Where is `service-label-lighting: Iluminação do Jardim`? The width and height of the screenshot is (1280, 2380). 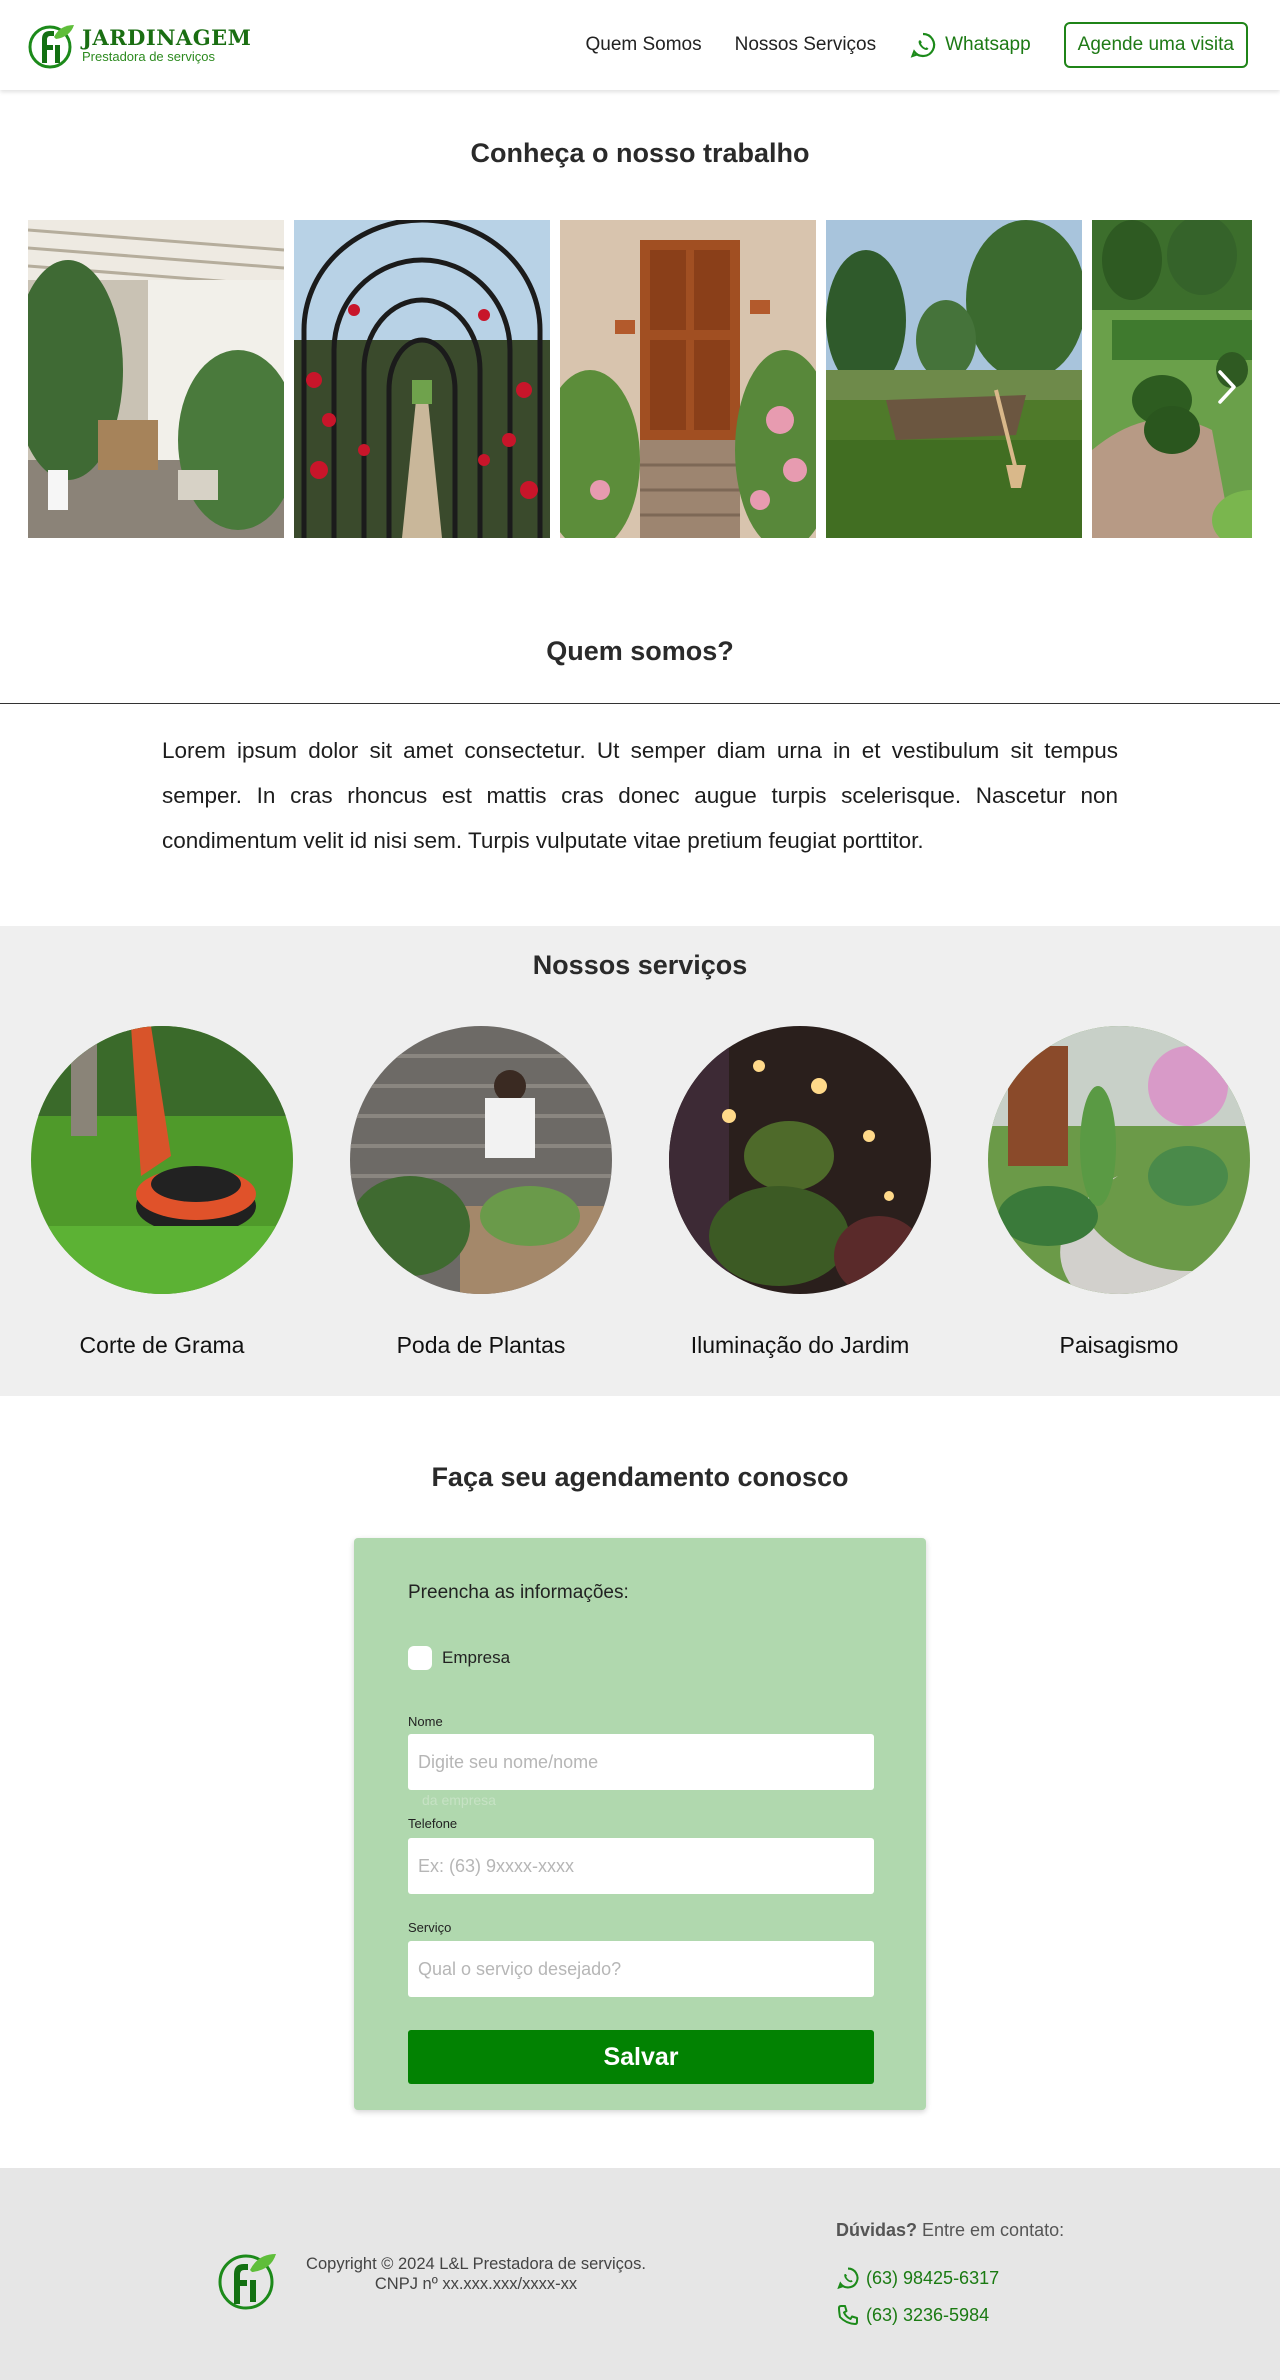
service-label-lighting: Iluminação do Jardim is located at coordinates (800, 1345).